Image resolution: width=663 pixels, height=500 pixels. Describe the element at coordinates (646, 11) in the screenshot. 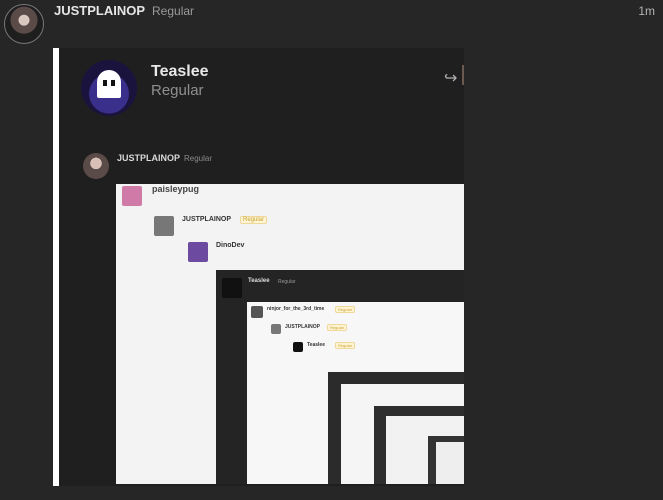

I see `post-timestamp: 1m` at that location.